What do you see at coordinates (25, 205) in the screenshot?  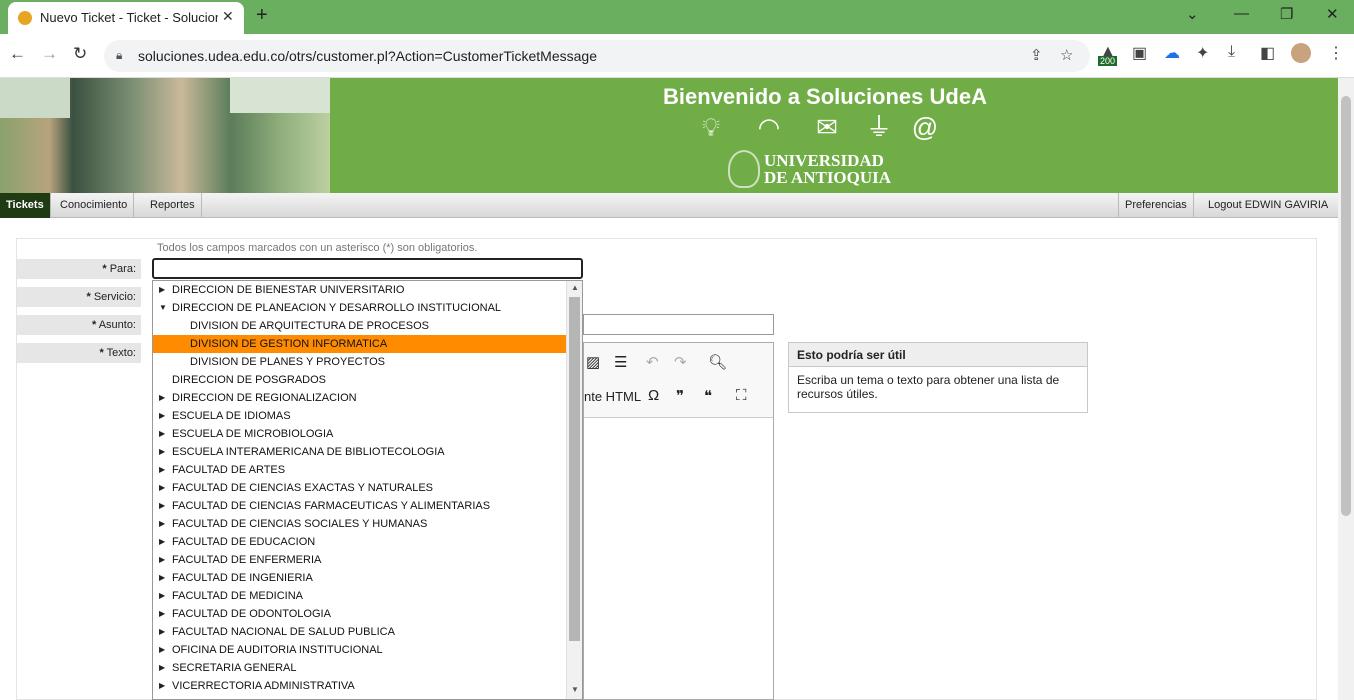 I see `nav-tickets: Tickets` at bounding box center [25, 205].